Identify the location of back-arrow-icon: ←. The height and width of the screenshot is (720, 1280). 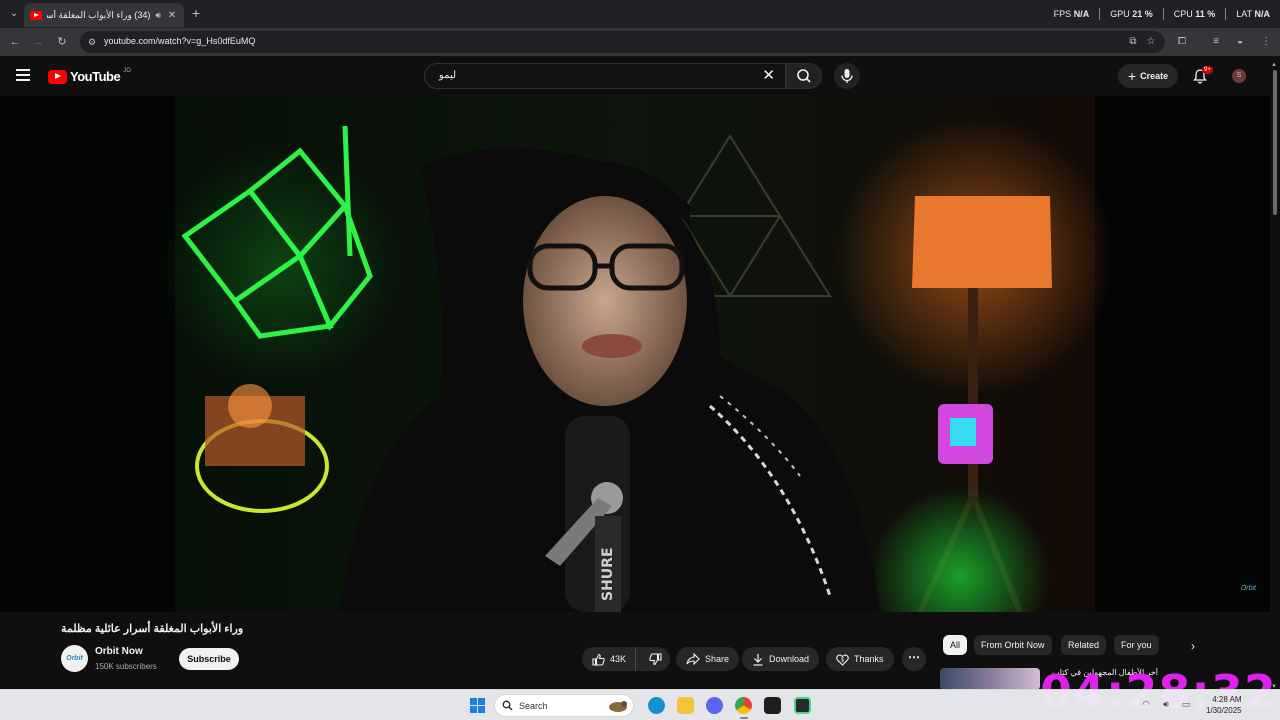
(15, 42).